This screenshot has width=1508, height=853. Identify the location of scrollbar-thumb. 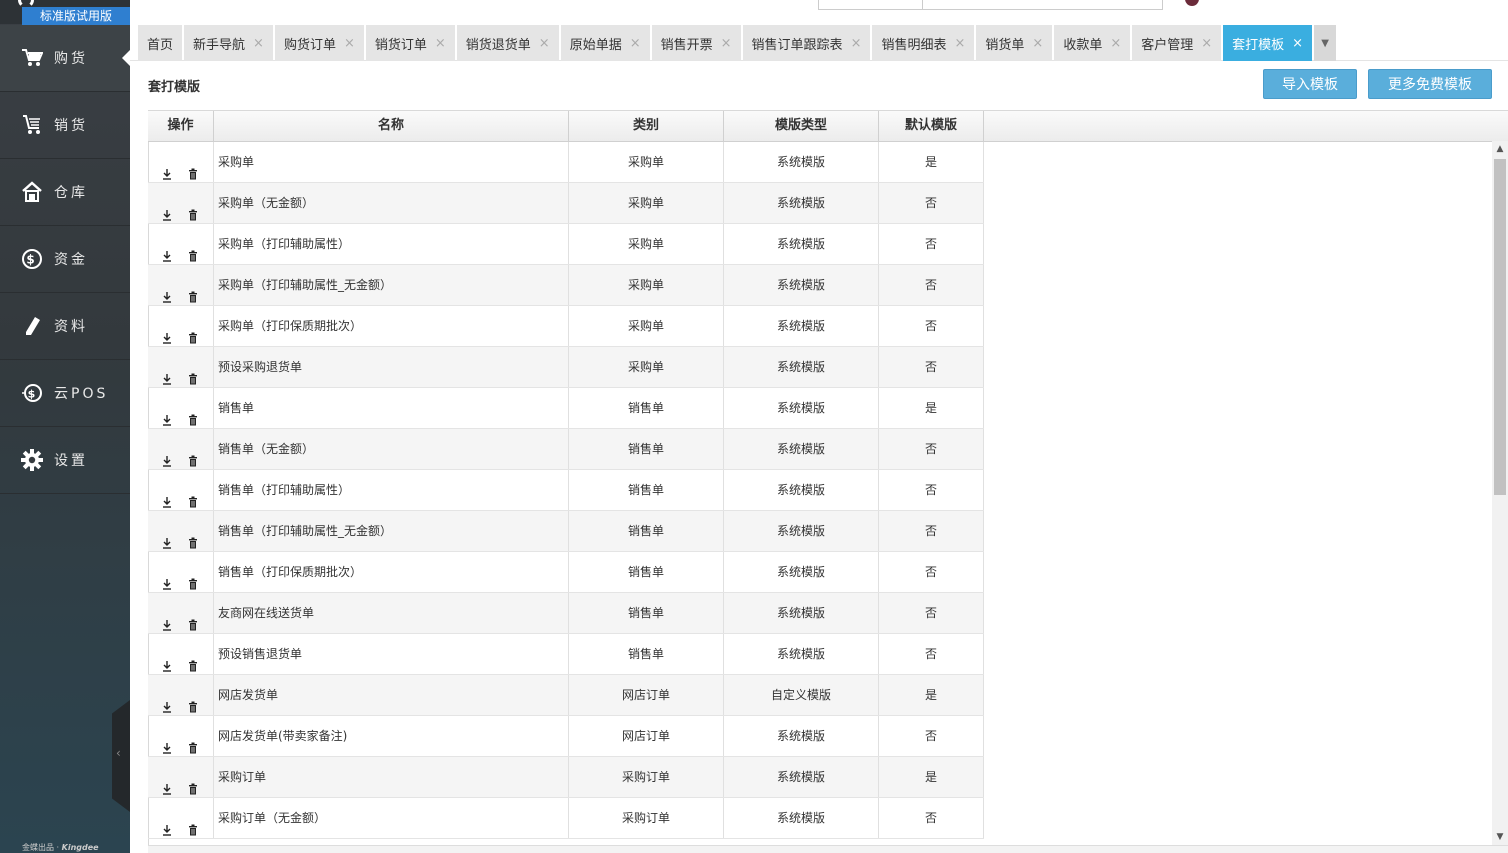
(1500, 327).